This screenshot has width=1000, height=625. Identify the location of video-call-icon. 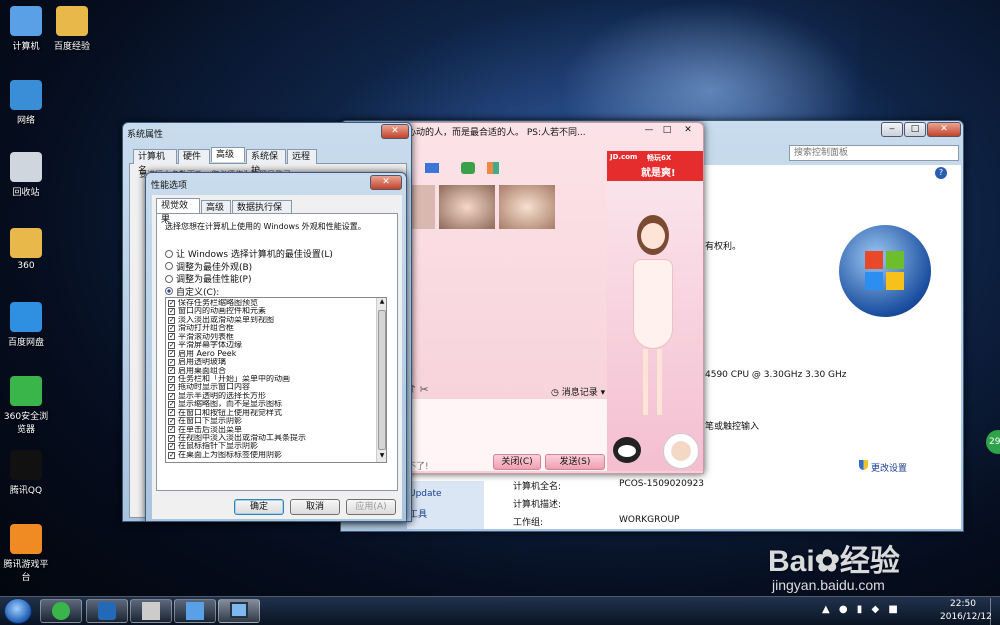
(432, 168).